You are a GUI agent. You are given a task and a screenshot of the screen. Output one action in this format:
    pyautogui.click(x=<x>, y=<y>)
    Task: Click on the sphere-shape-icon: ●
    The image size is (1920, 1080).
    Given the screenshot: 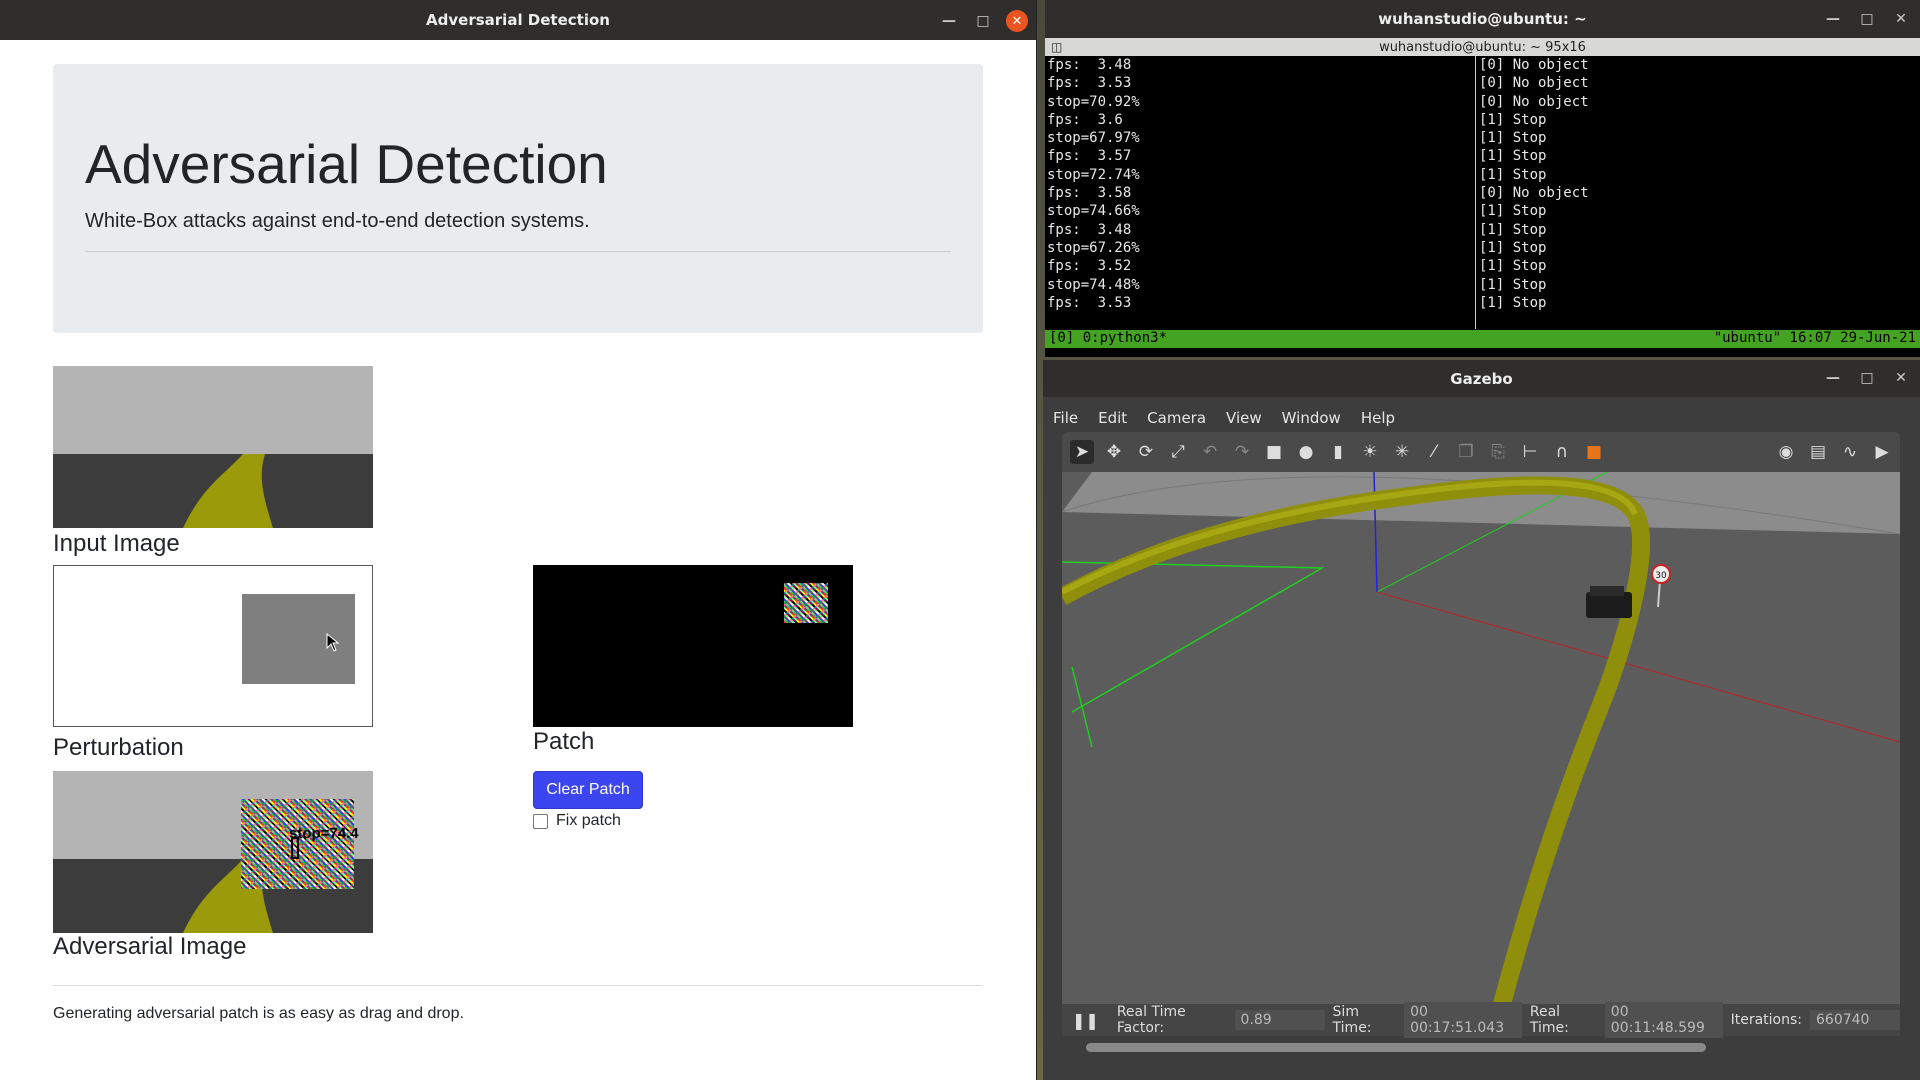 What is the action you would take?
    pyautogui.click(x=1306, y=452)
    